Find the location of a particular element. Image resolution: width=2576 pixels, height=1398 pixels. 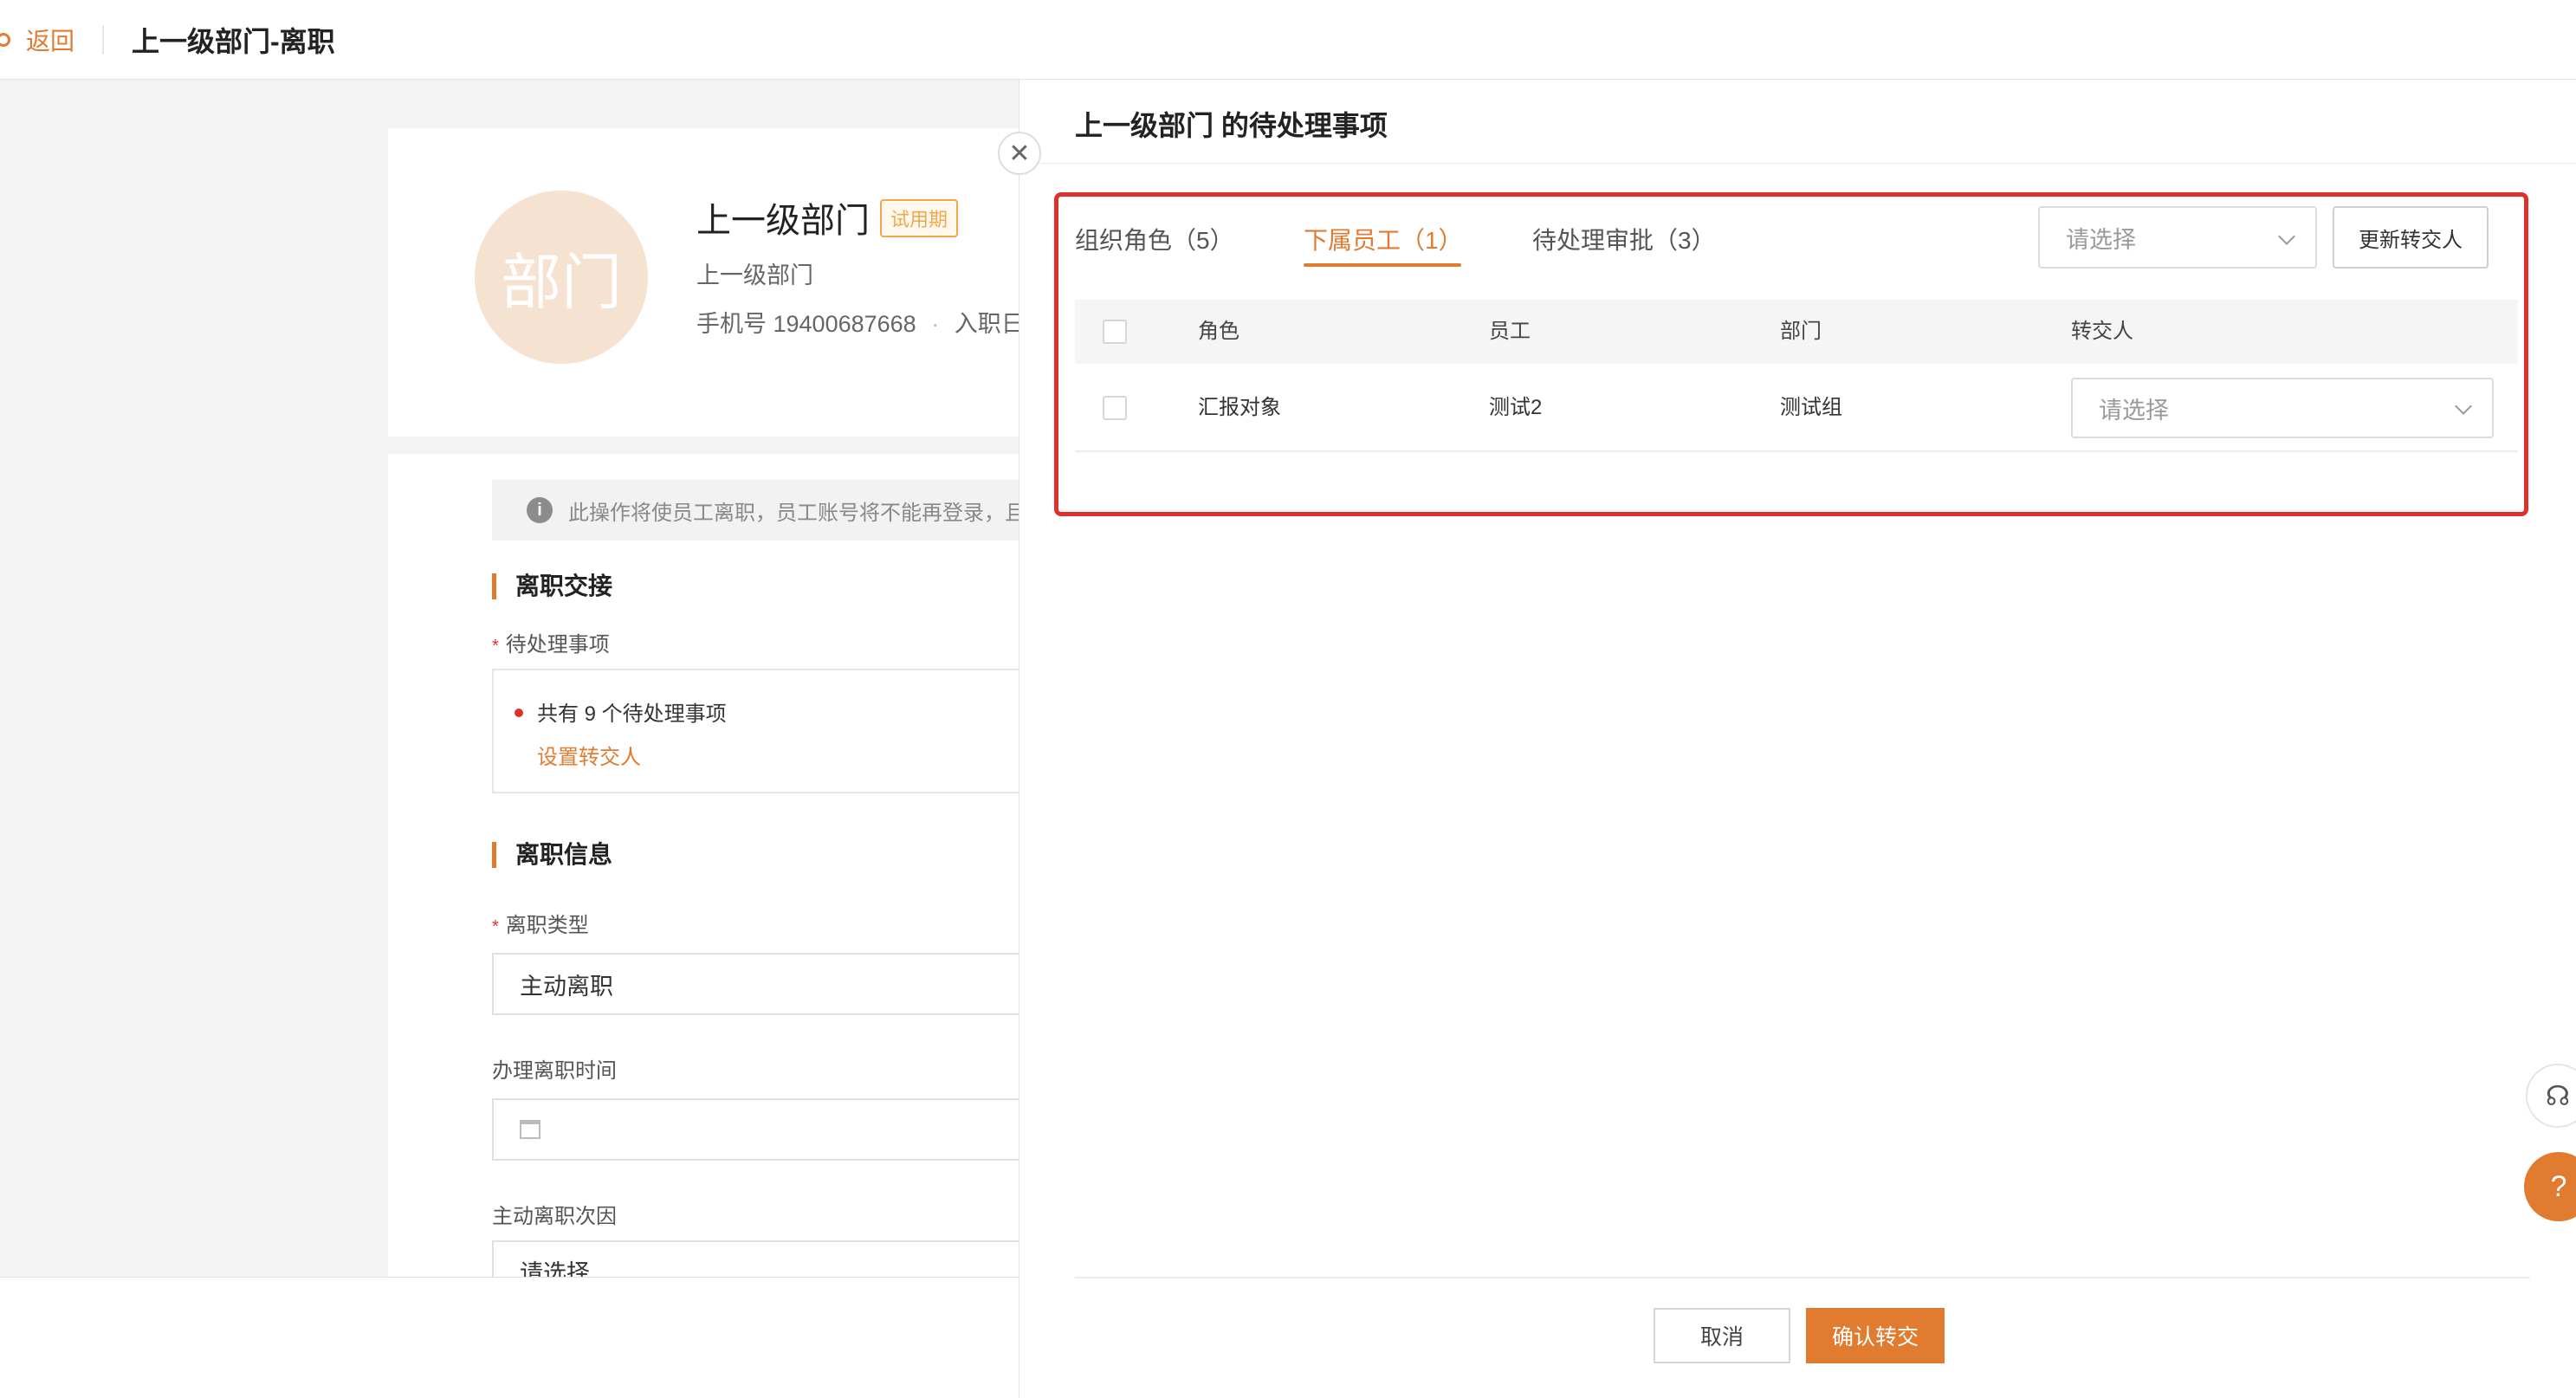

reason-label: 主动离职次因 is located at coordinates (554, 1216).